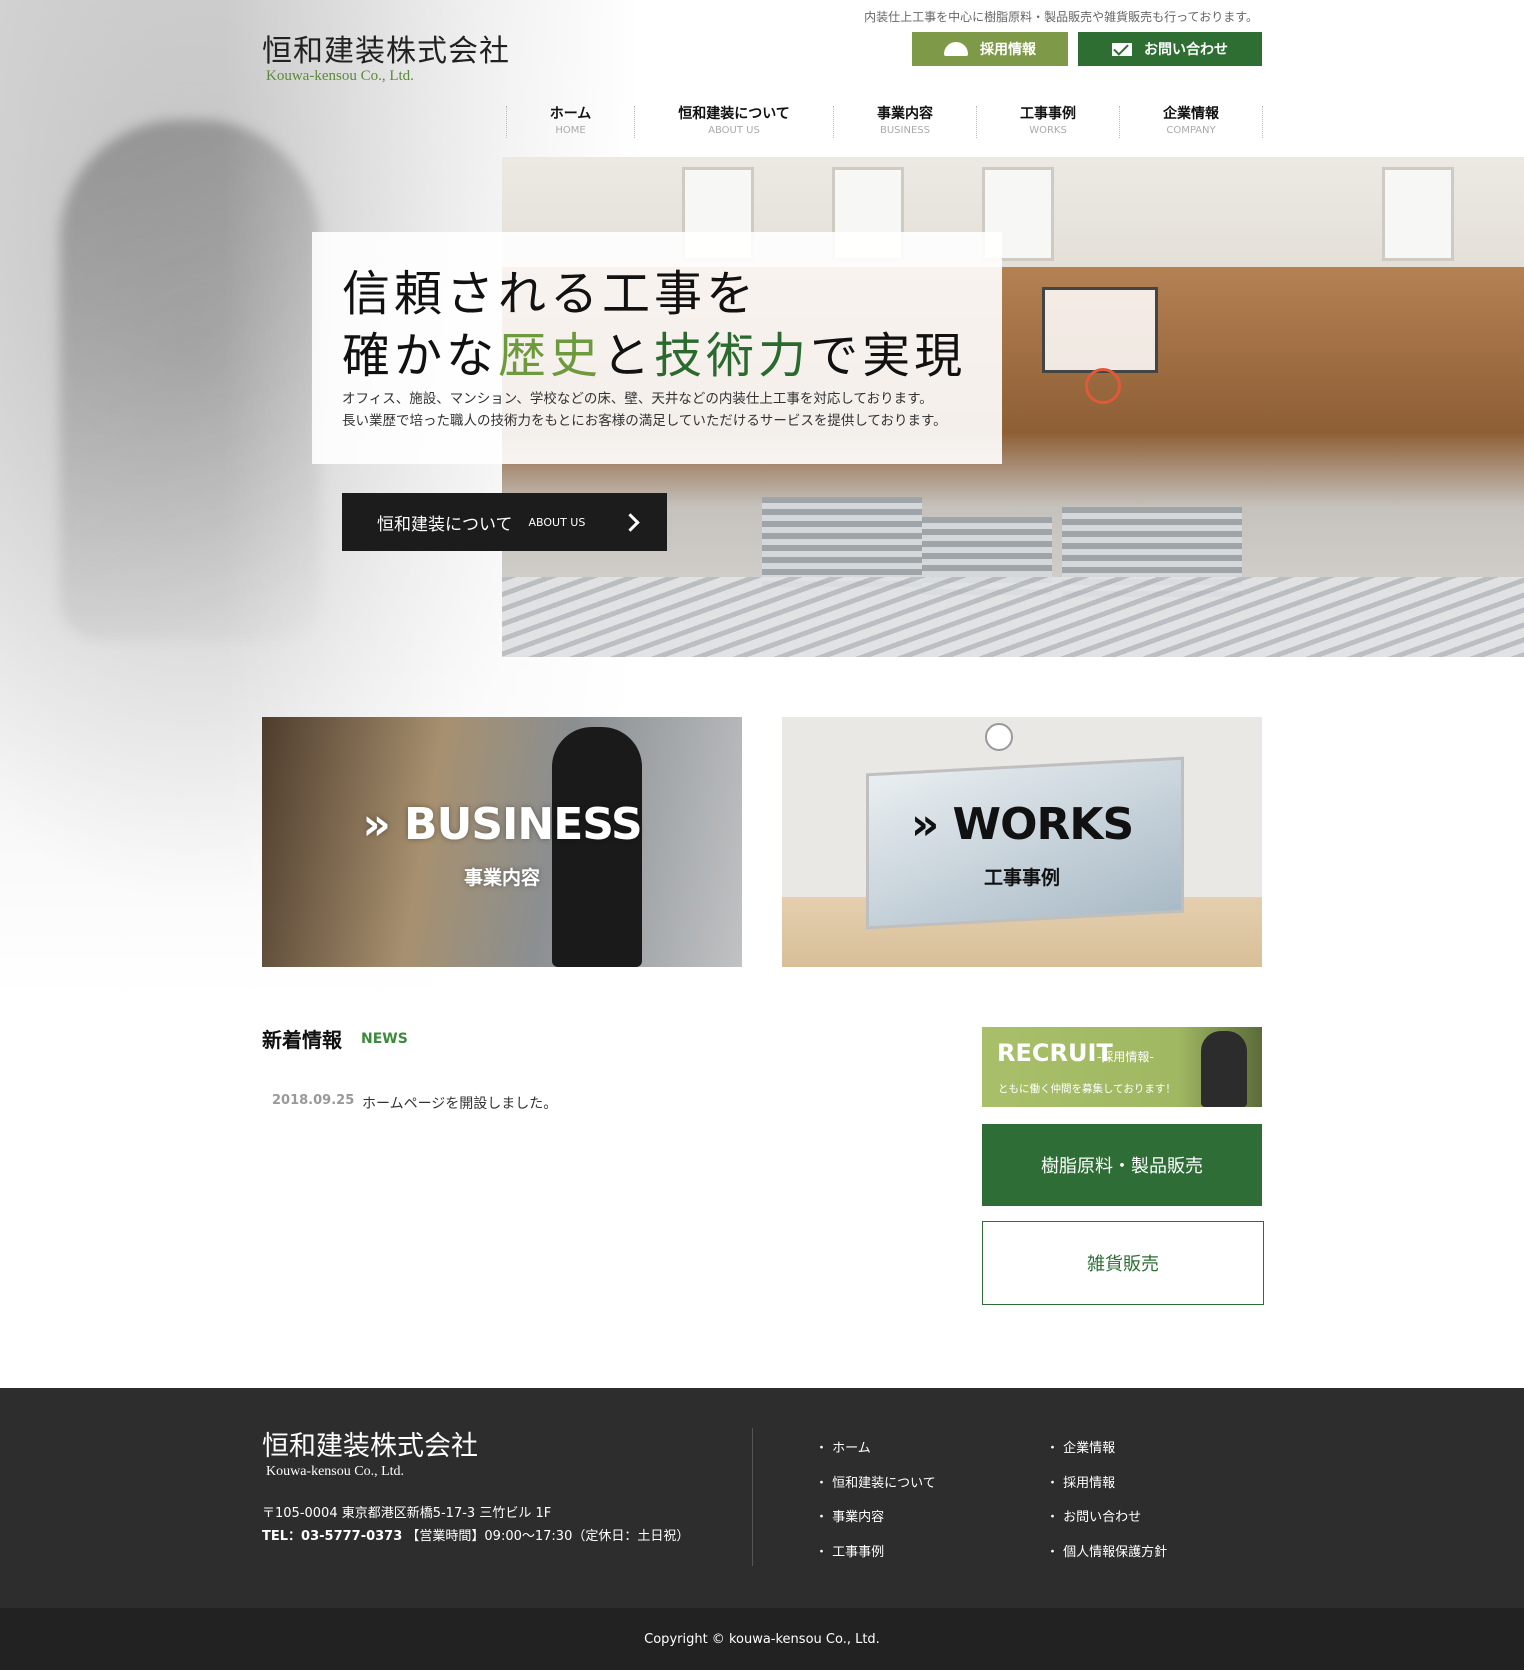 This screenshot has height=1670, width=1524. Describe the element at coordinates (1106, 1550) in the screenshot. I see `footer-link-privacy: ・ 個人情報保護方針` at that location.